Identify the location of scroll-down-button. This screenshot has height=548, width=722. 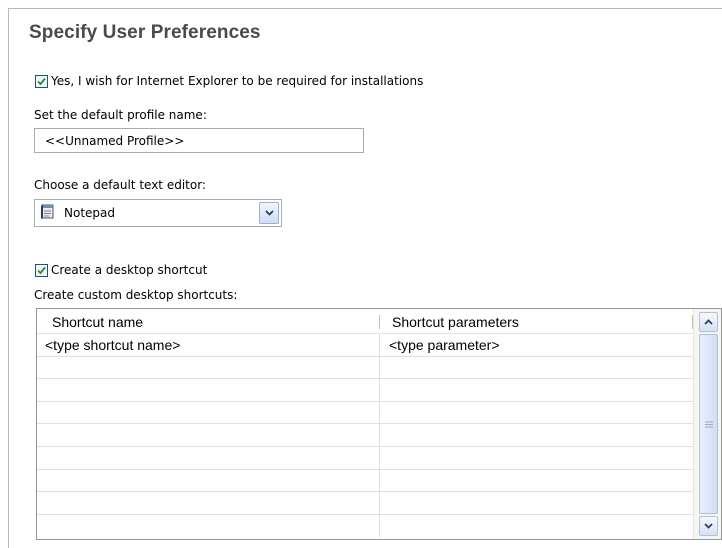
(708, 526).